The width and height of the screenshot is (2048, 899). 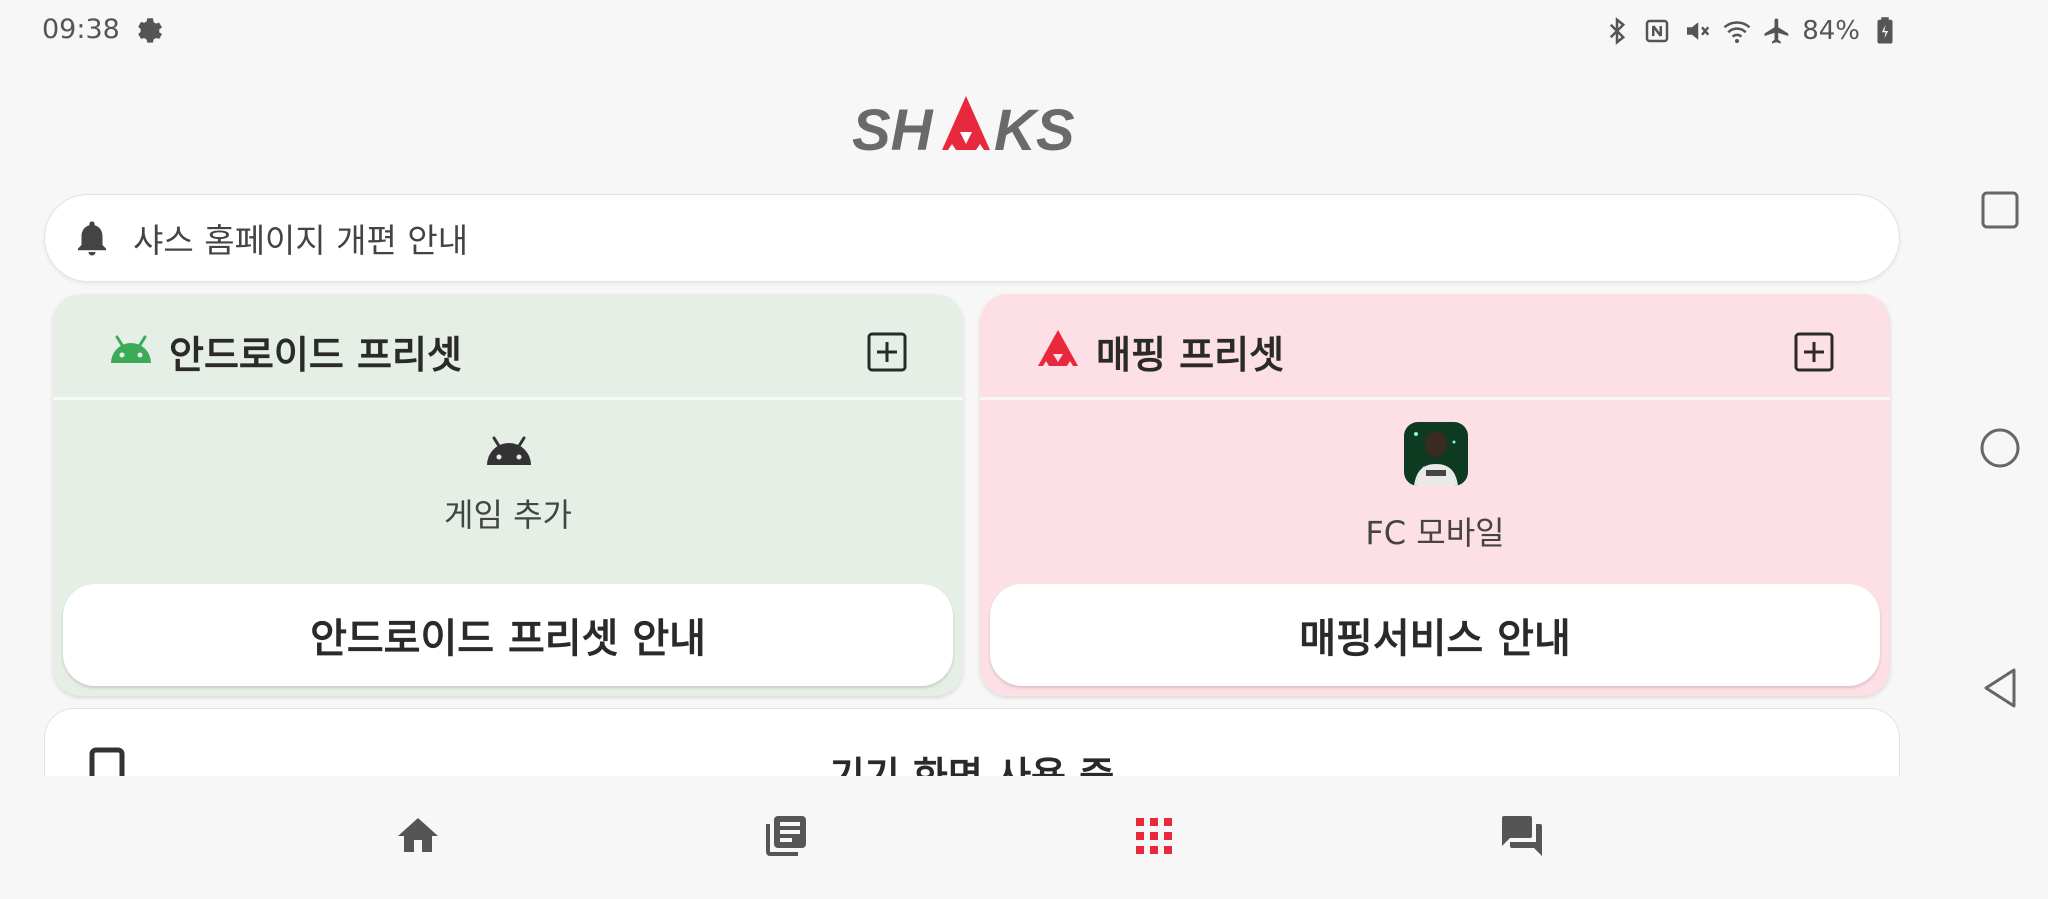 I want to click on article-icon, so click(x=786, y=836).